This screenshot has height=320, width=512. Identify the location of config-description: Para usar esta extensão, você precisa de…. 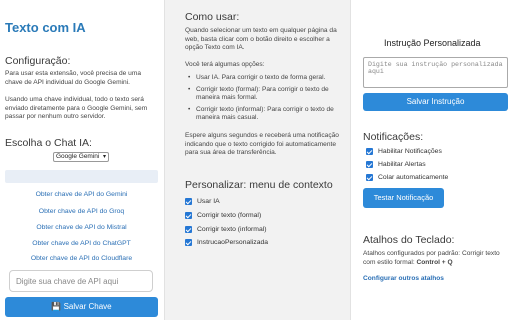
(73, 78).